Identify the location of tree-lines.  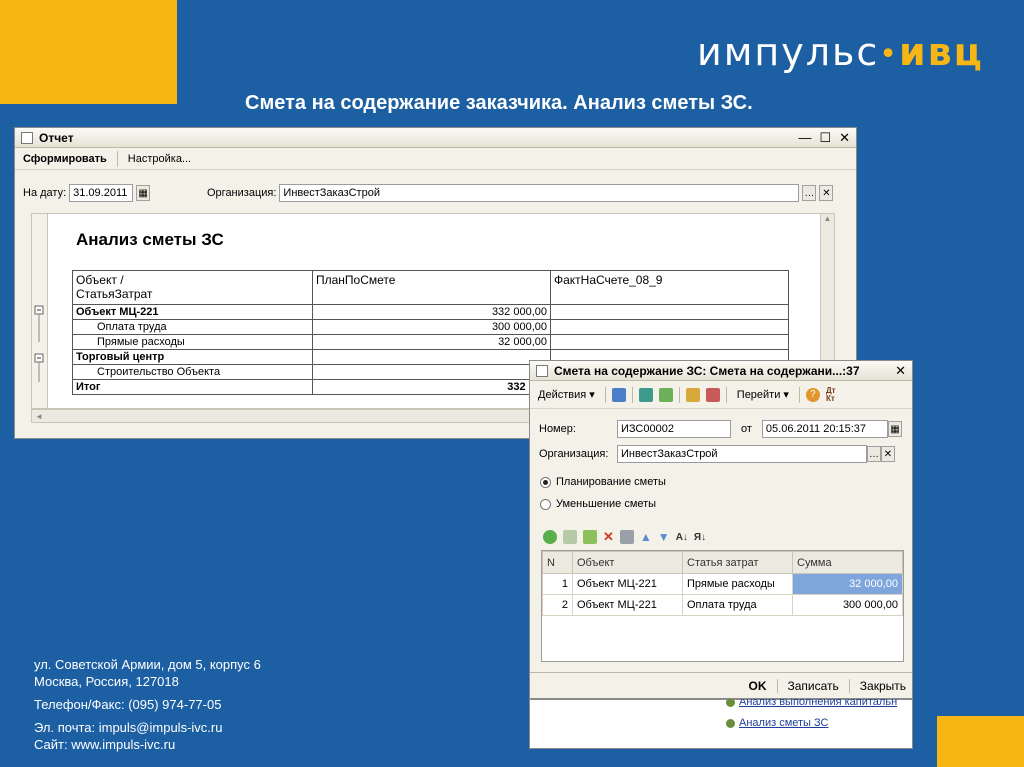
(39, 343).